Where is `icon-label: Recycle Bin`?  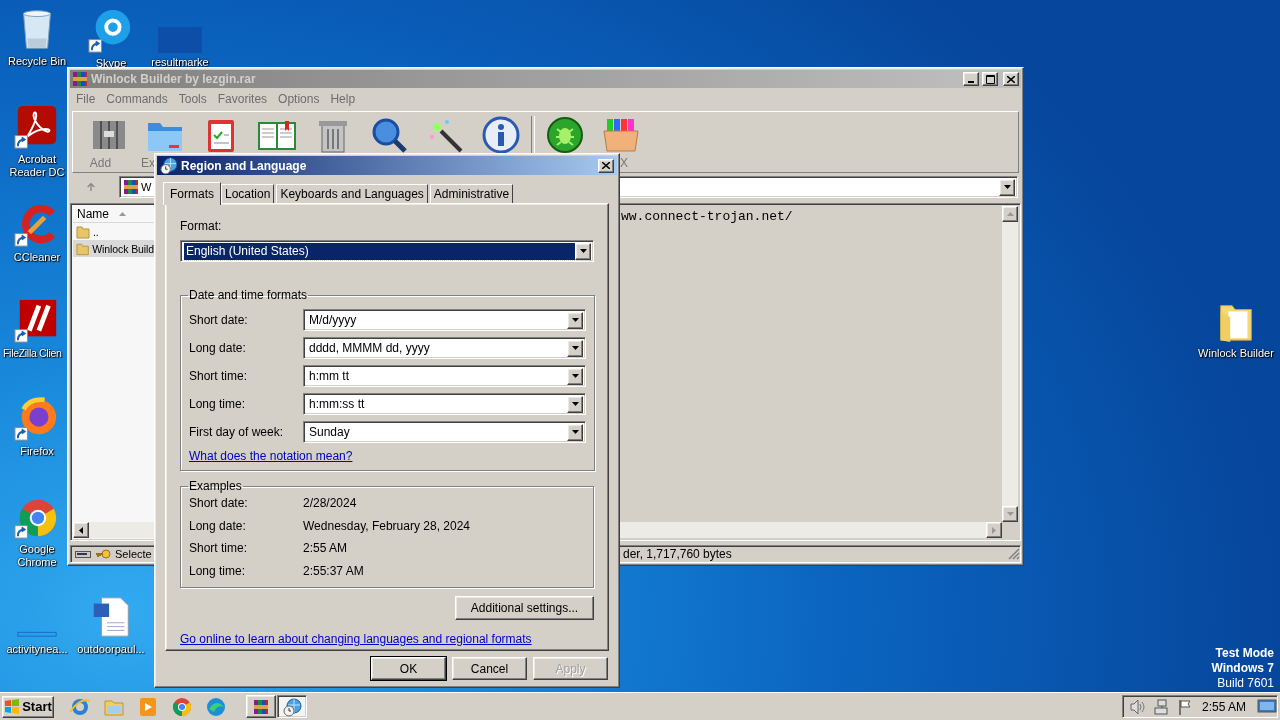 icon-label: Recycle Bin is located at coordinates (37, 61).